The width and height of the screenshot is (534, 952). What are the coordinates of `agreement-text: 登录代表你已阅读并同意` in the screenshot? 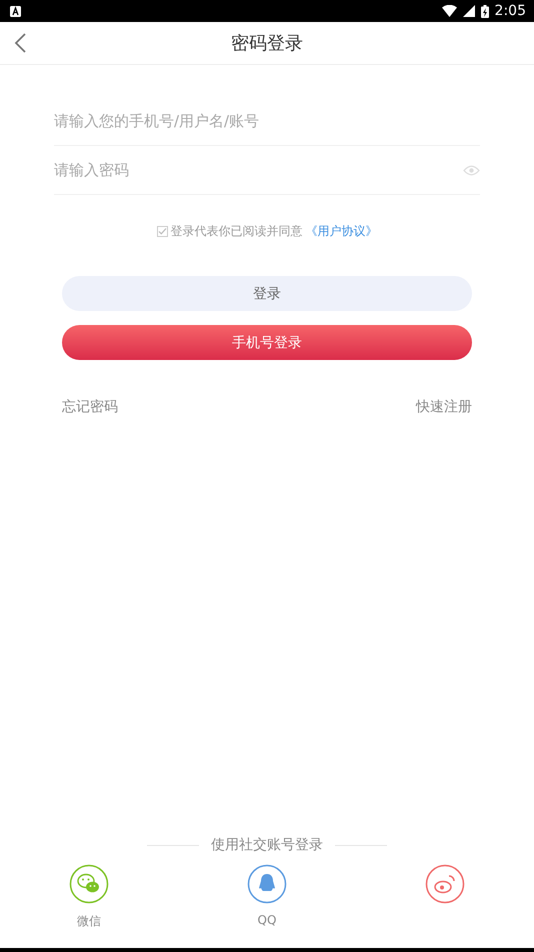 It's located at (236, 231).